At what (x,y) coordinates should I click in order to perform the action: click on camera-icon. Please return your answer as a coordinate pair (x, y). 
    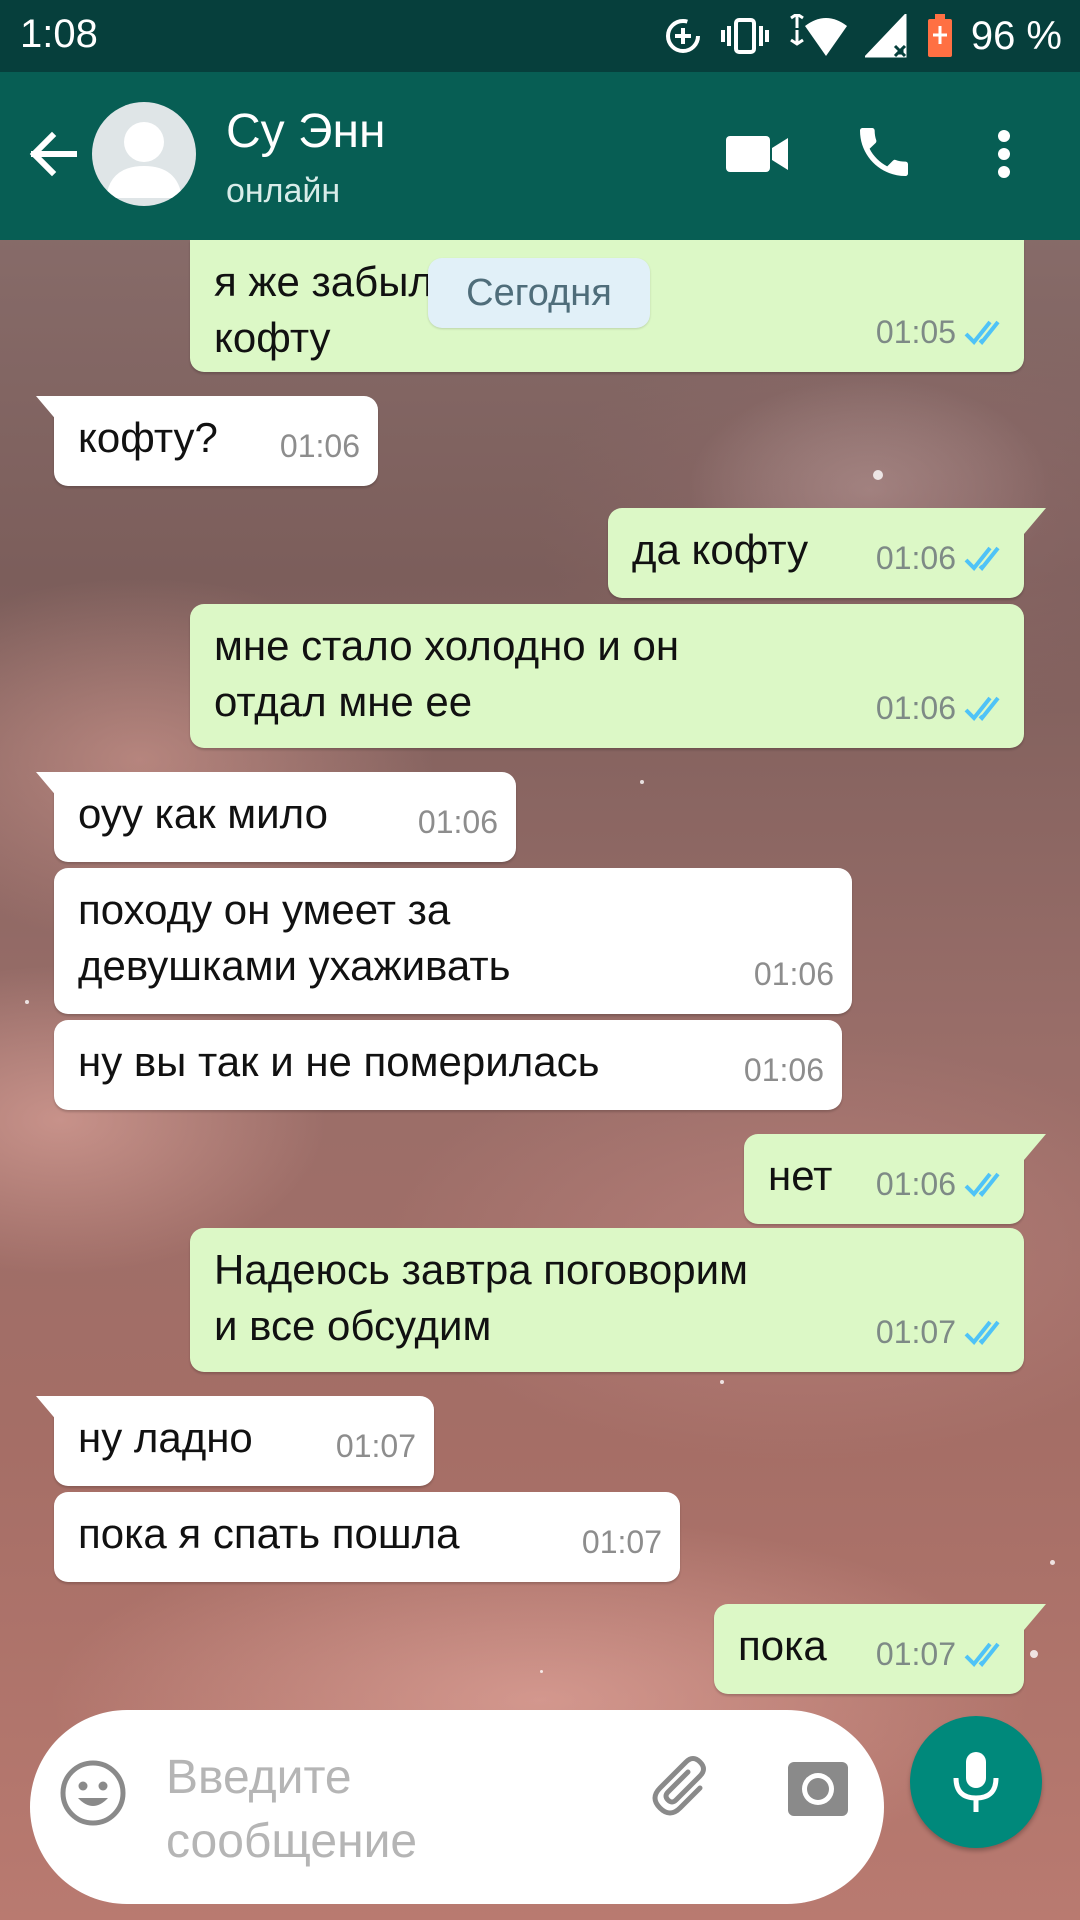
    Looking at the image, I should click on (818, 1789).